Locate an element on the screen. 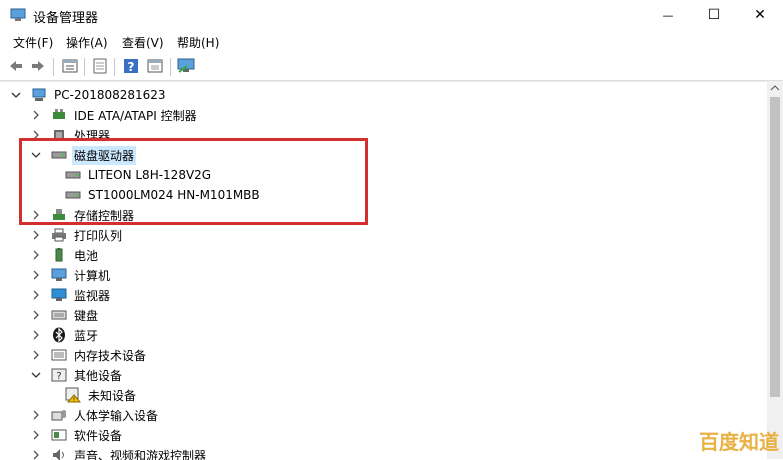 The image size is (783, 460). back-icon is located at coordinates (16, 66).